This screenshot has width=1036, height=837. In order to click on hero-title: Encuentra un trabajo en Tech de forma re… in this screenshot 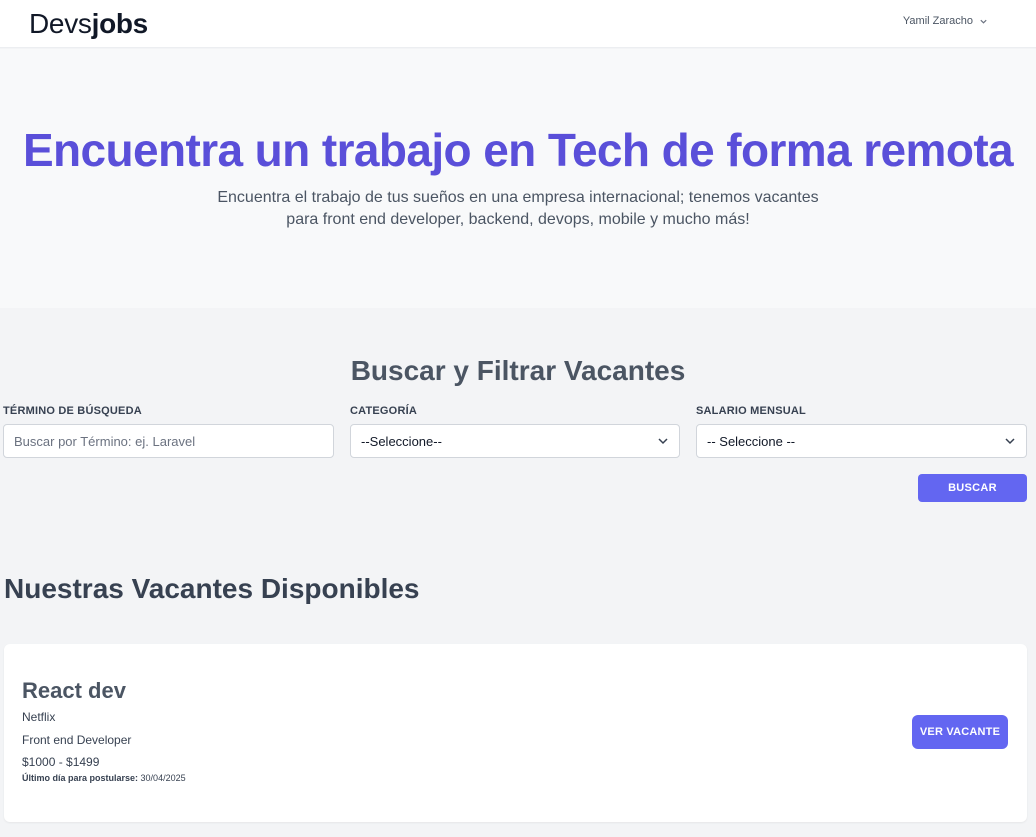, I will do `click(518, 150)`.